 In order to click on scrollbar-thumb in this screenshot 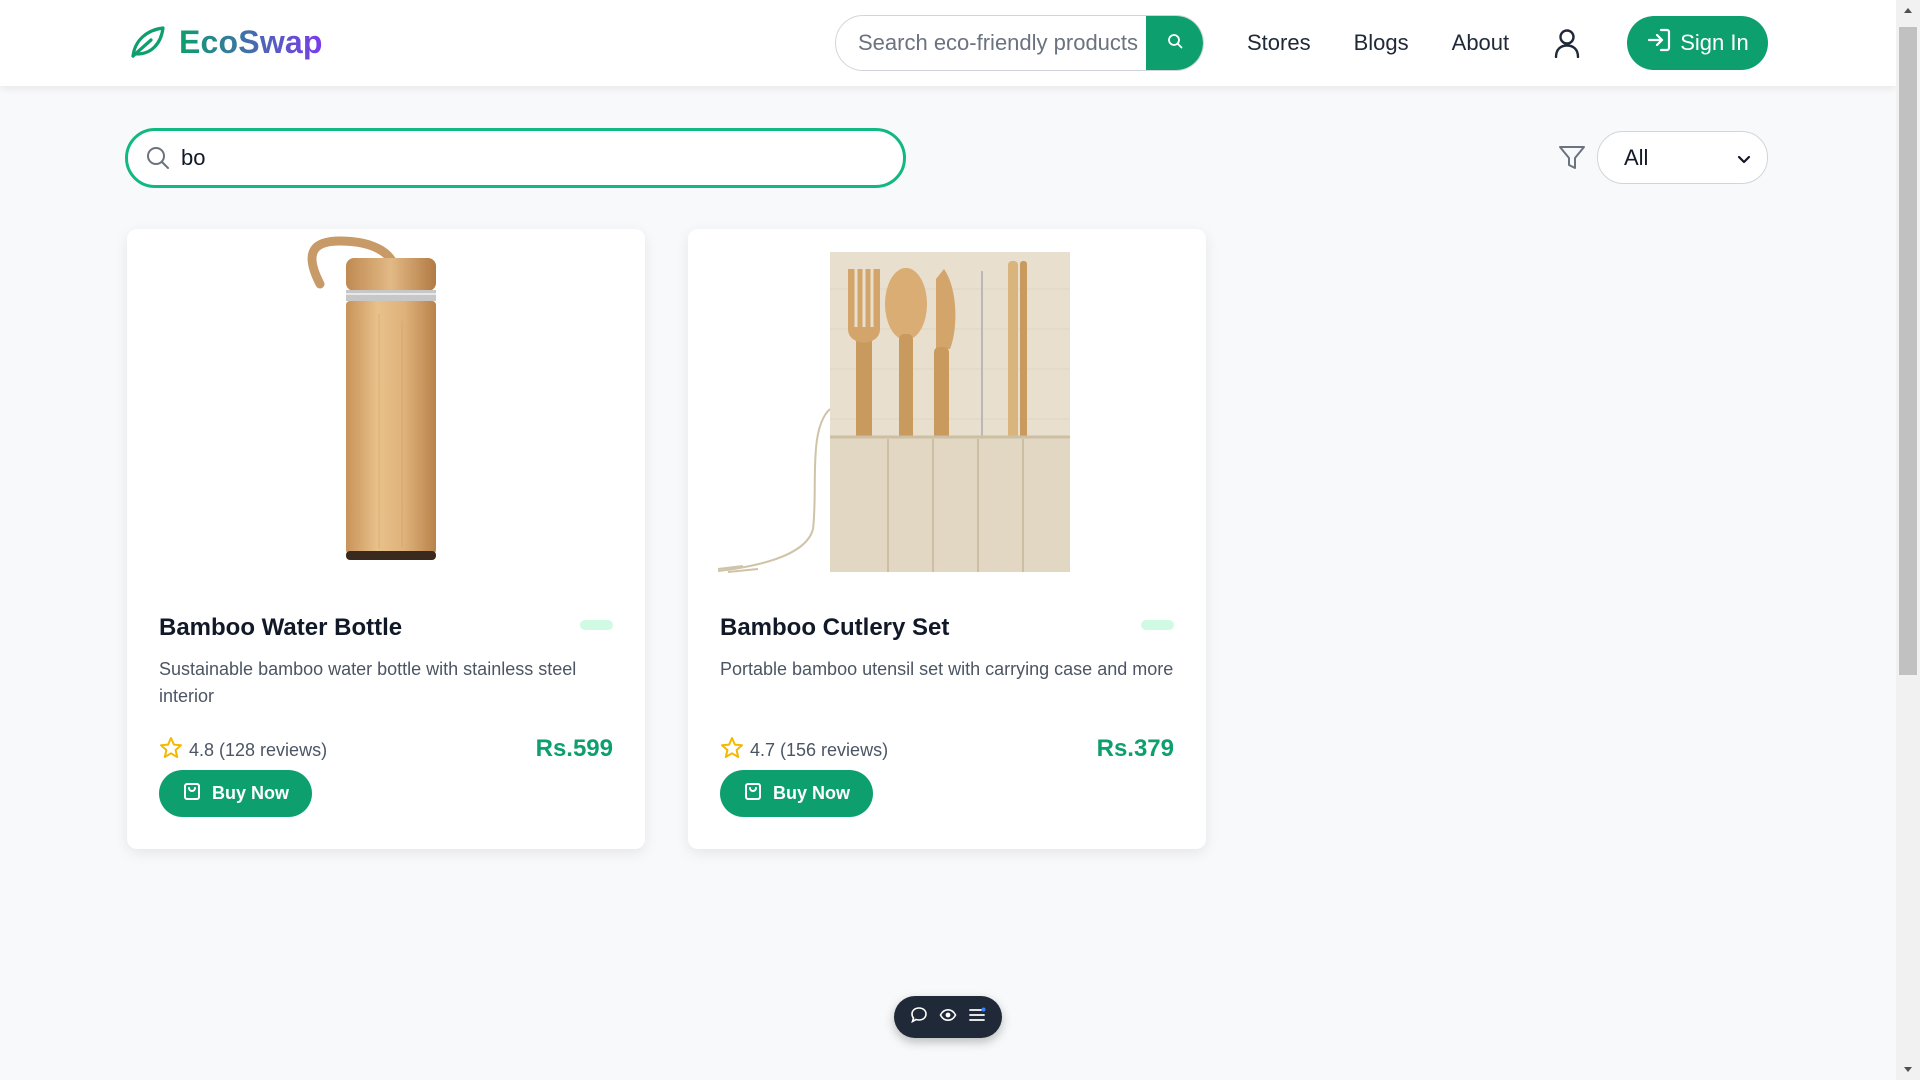, I will do `click(1908, 351)`.